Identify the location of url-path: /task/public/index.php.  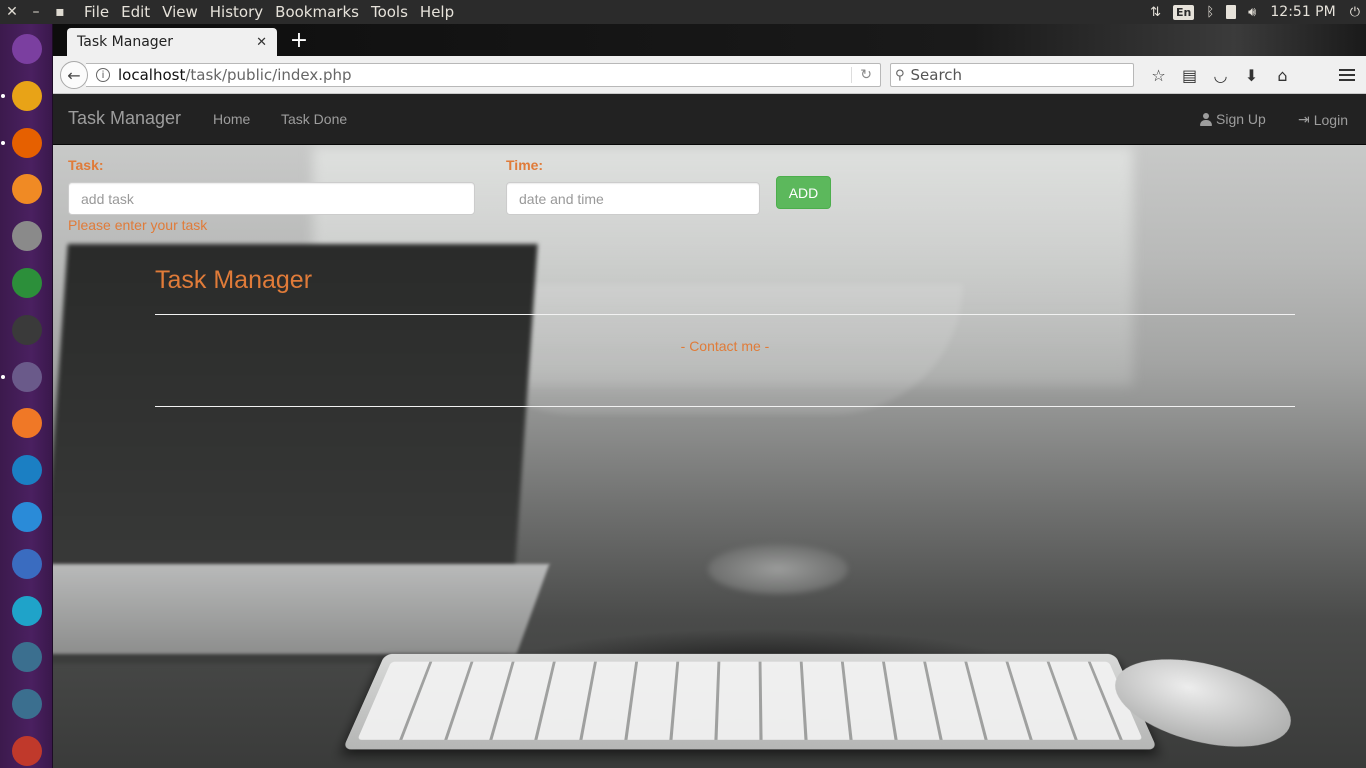
(268, 75).